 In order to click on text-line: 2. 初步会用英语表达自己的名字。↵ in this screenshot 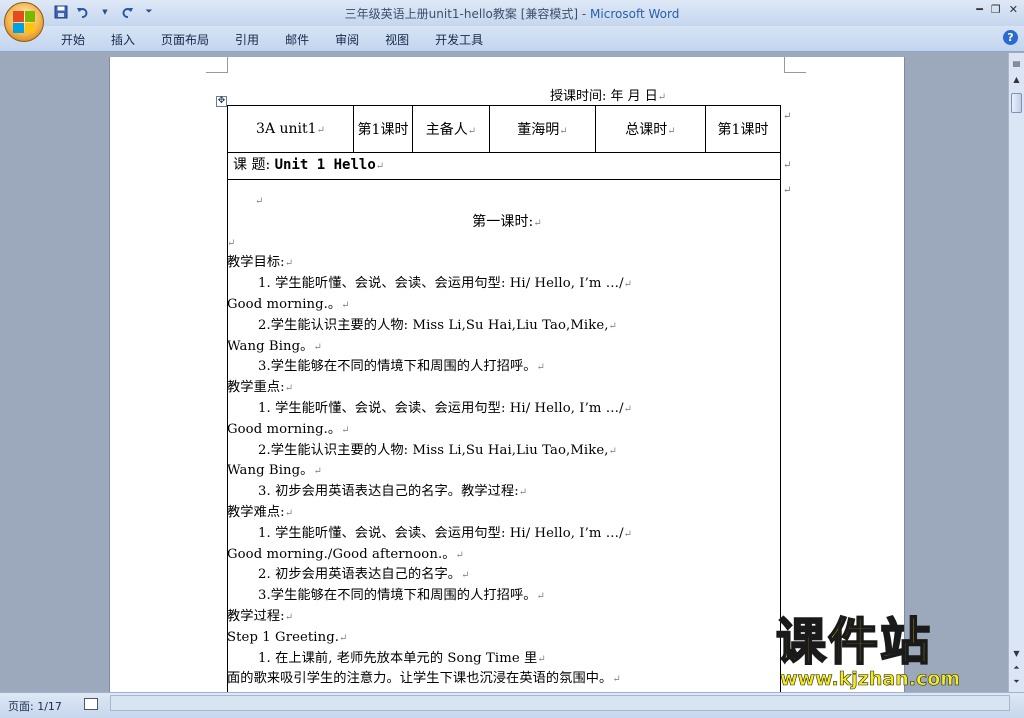, I will do `click(364, 575)`.